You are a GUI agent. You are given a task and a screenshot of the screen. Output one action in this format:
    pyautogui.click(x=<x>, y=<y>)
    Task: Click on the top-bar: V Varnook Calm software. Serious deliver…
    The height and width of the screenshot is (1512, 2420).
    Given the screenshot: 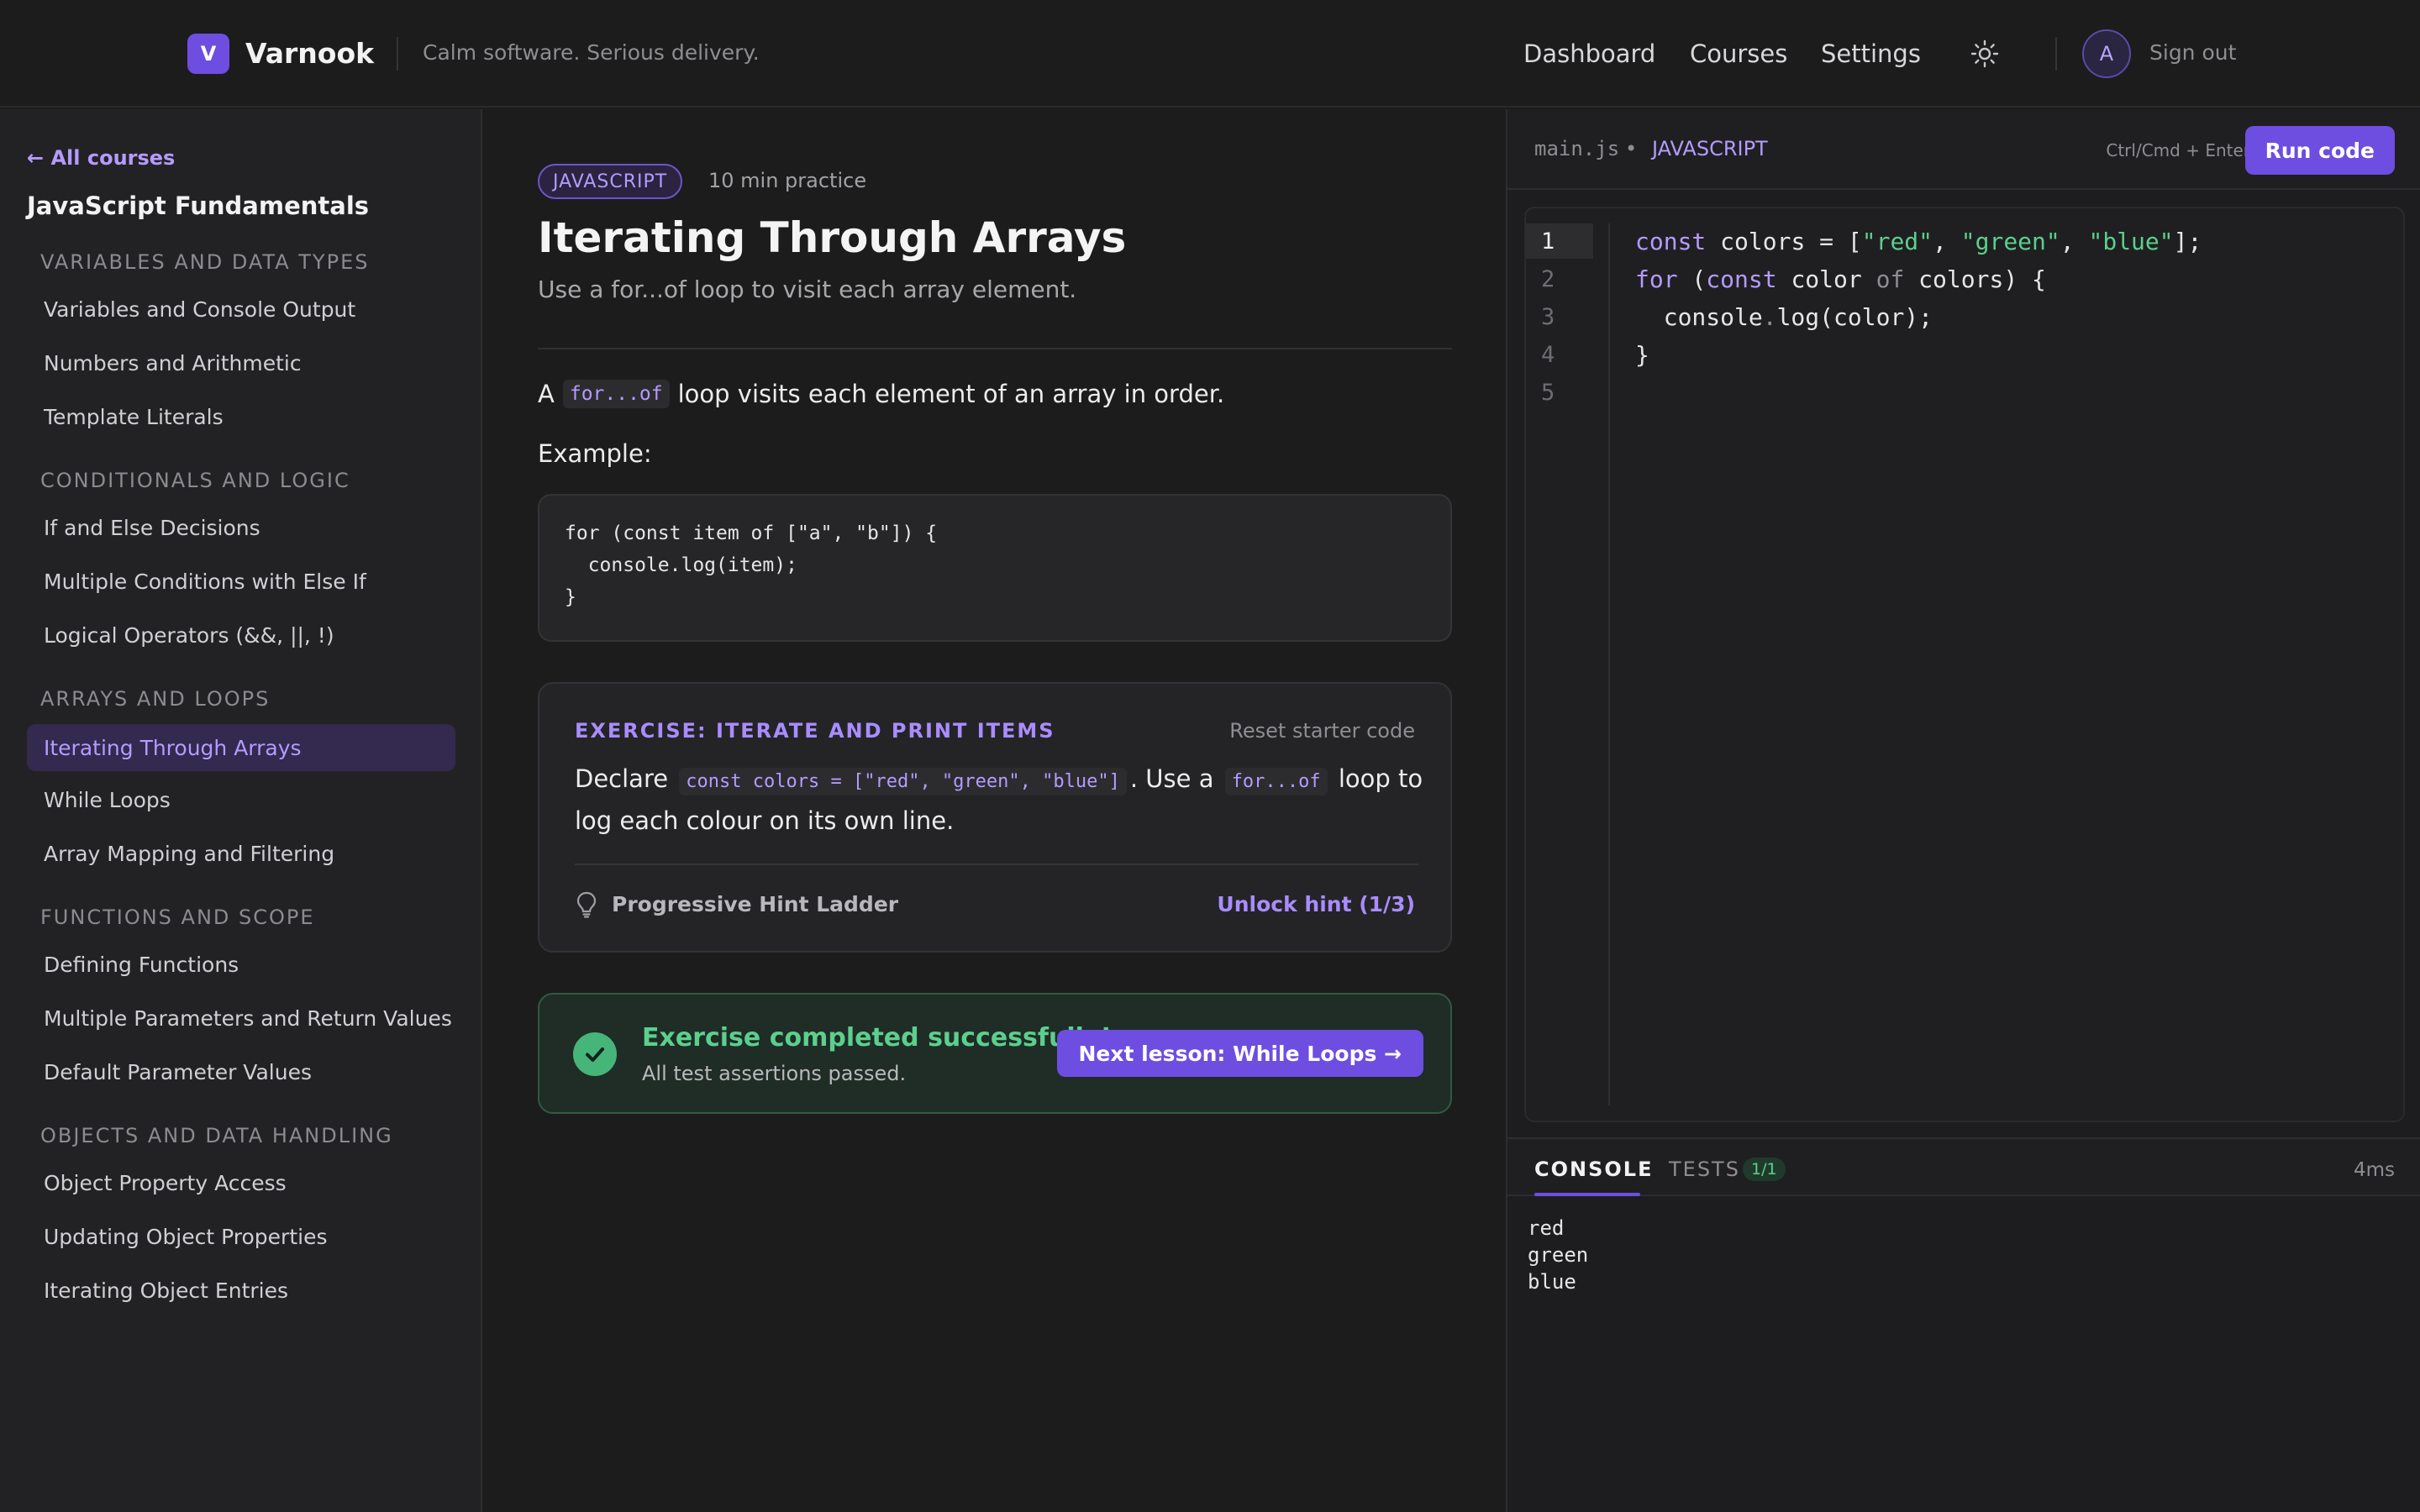 What is the action you would take?
    pyautogui.click(x=1210, y=54)
    